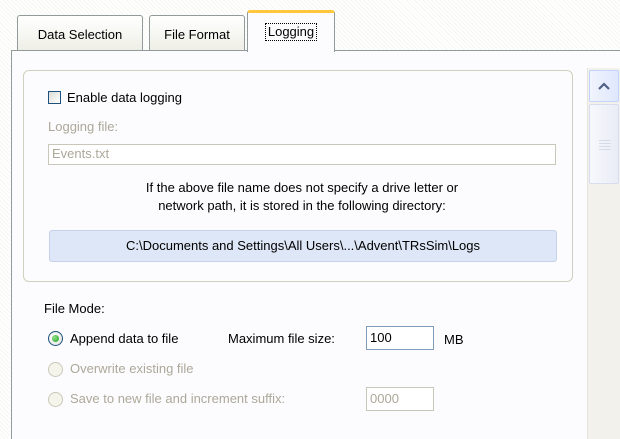 This screenshot has width=620, height=439. Describe the element at coordinates (281, 338) in the screenshot. I see `max-file-size-label: Maximum file size:` at that location.